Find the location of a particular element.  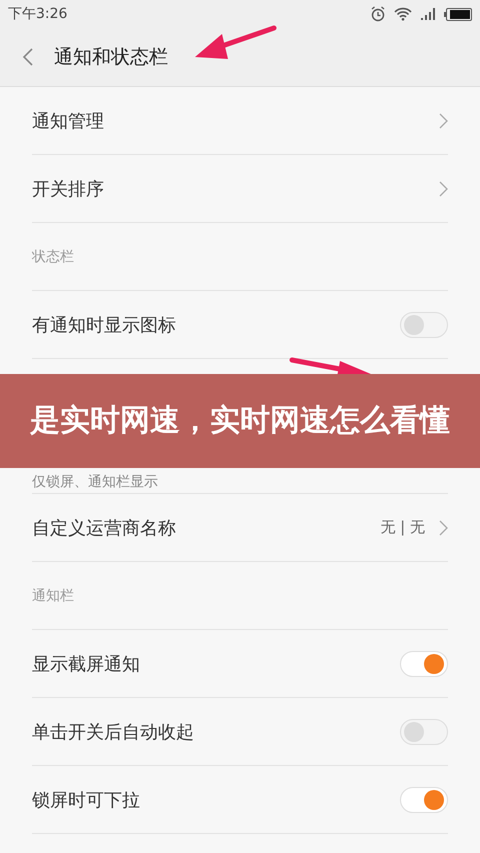

setting-label: 锁屏时可下拉 is located at coordinates (211, 800).